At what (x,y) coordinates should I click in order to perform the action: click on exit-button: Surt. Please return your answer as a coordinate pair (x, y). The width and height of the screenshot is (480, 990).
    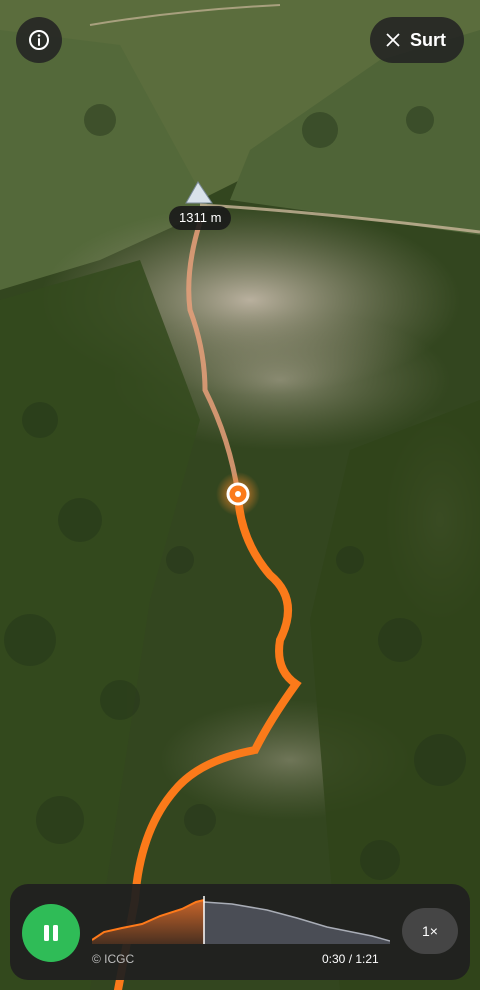
    Looking at the image, I should click on (417, 40).